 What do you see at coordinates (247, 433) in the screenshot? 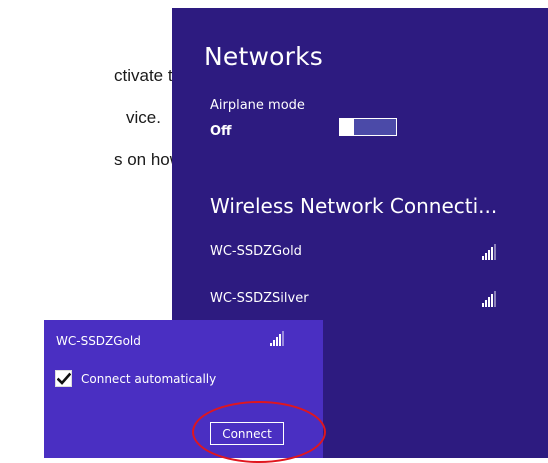
I see `connect-button: Connect` at bounding box center [247, 433].